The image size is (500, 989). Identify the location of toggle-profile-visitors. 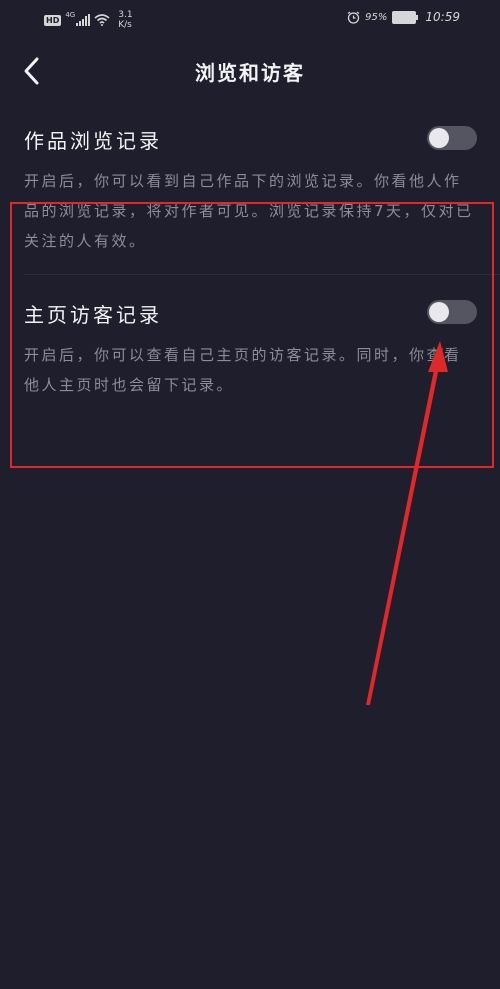
(452, 312).